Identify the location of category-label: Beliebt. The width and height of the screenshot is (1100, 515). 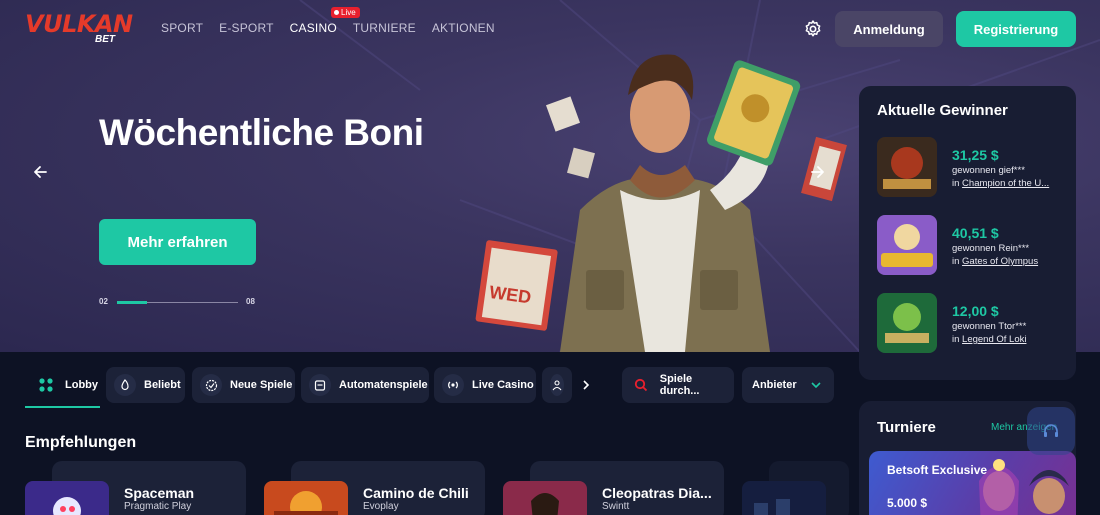
(162, 385).